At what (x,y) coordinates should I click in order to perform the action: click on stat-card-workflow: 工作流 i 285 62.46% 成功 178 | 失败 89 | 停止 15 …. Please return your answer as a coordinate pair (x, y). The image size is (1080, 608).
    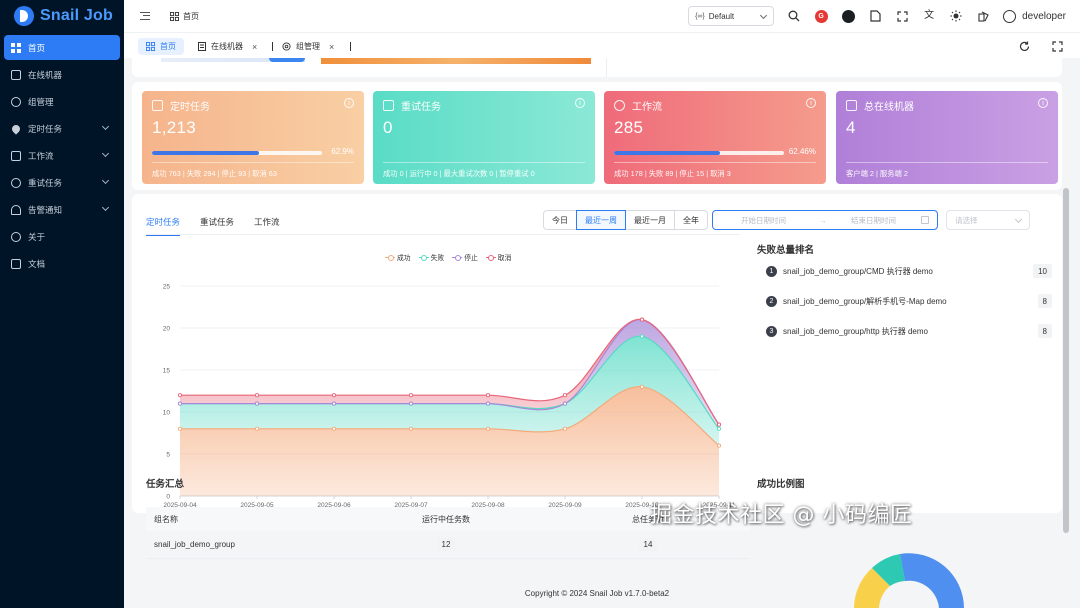
    Looking at the image, I should click on (715, 137).